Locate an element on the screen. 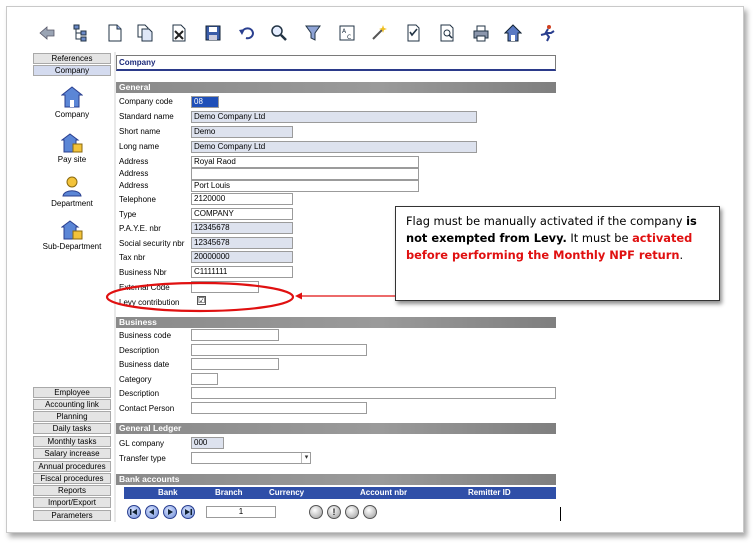  description2-field is located at coordinates (373, 393).